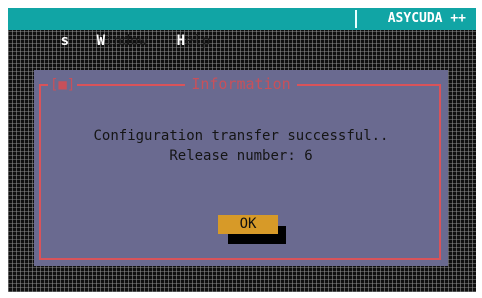 This screenshot has height=298, width=482. I want to click on menu-item-help: Help, so click(168, 41).